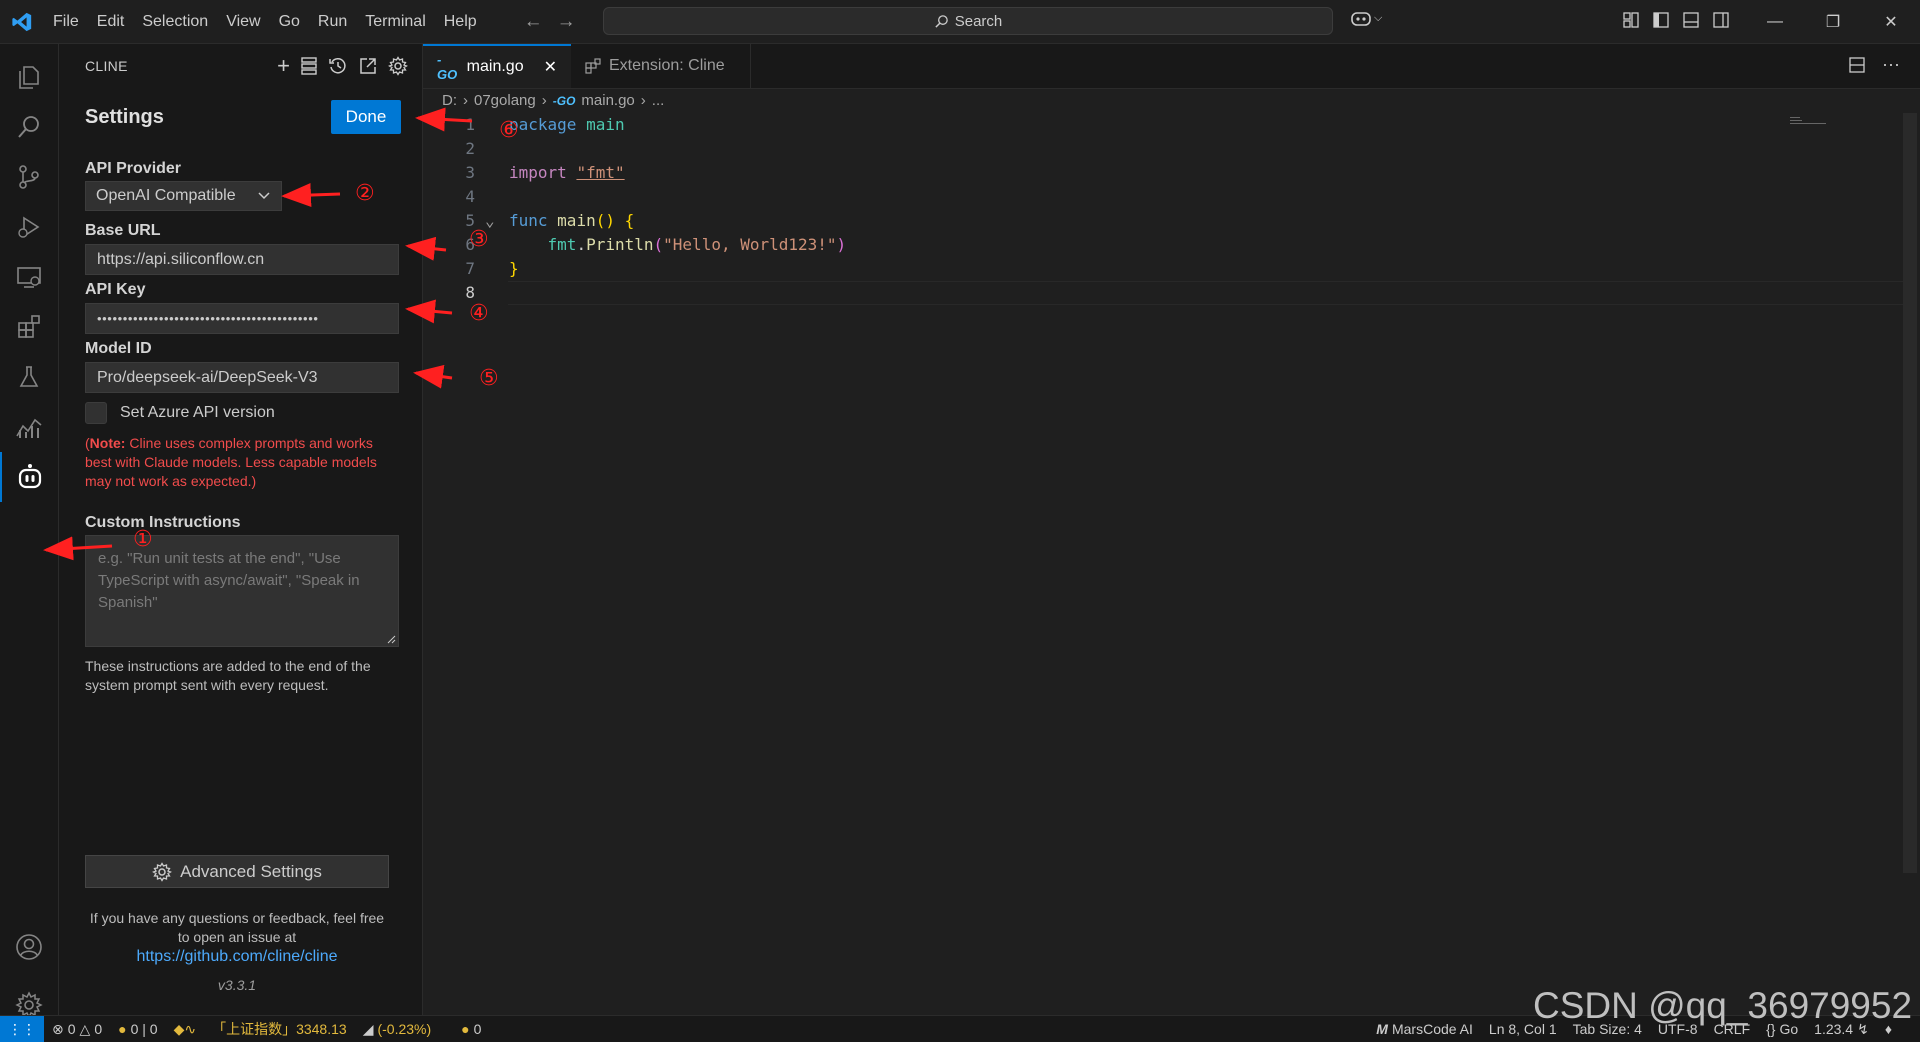 The height and width of the screenshot is (1042, 1920). I want to click on coins-value: 0, so click(477, 1029).